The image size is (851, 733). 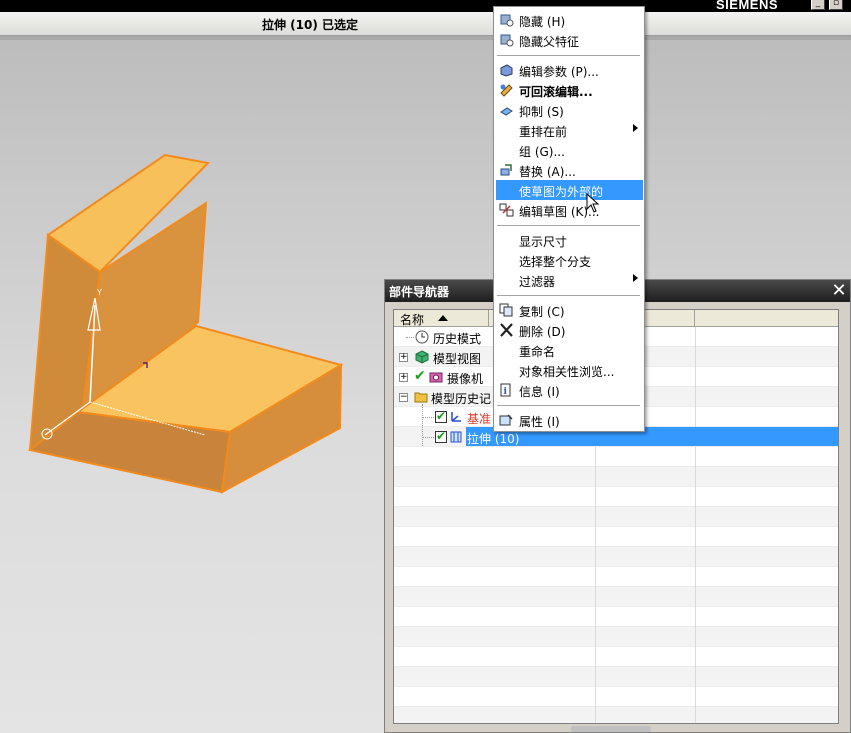 What do you see at coordinates (412, 320) in the screenshot?
I see `column-name-label: 名称` at bounding box center [412, 320].